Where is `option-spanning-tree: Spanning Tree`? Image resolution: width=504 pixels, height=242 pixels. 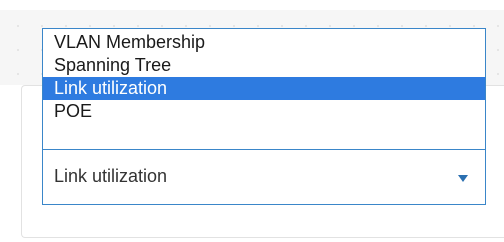
option-spanning-tree: Spanning Tree is located at coordinates (264, 65).